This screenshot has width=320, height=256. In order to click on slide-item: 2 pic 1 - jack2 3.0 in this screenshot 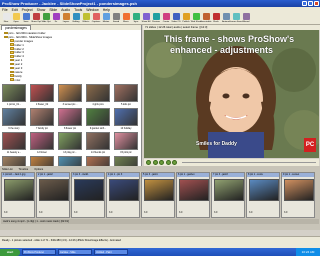, I will do `click(53, 195)`.